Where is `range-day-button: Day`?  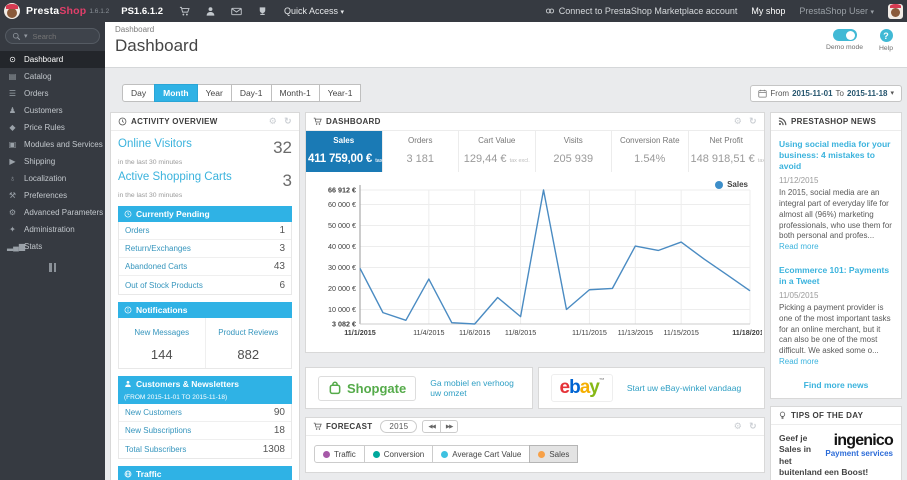 range-day-button: Day is located at coordinates (139, 93).